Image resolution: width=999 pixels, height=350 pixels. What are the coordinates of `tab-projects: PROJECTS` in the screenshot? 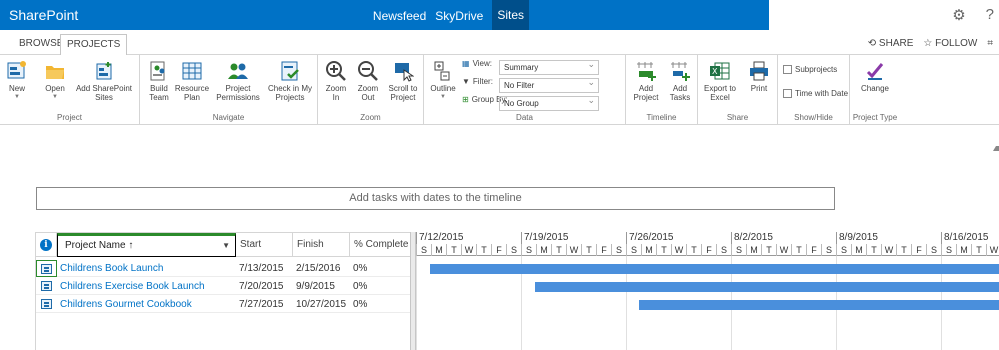 It's located at (94, 45).